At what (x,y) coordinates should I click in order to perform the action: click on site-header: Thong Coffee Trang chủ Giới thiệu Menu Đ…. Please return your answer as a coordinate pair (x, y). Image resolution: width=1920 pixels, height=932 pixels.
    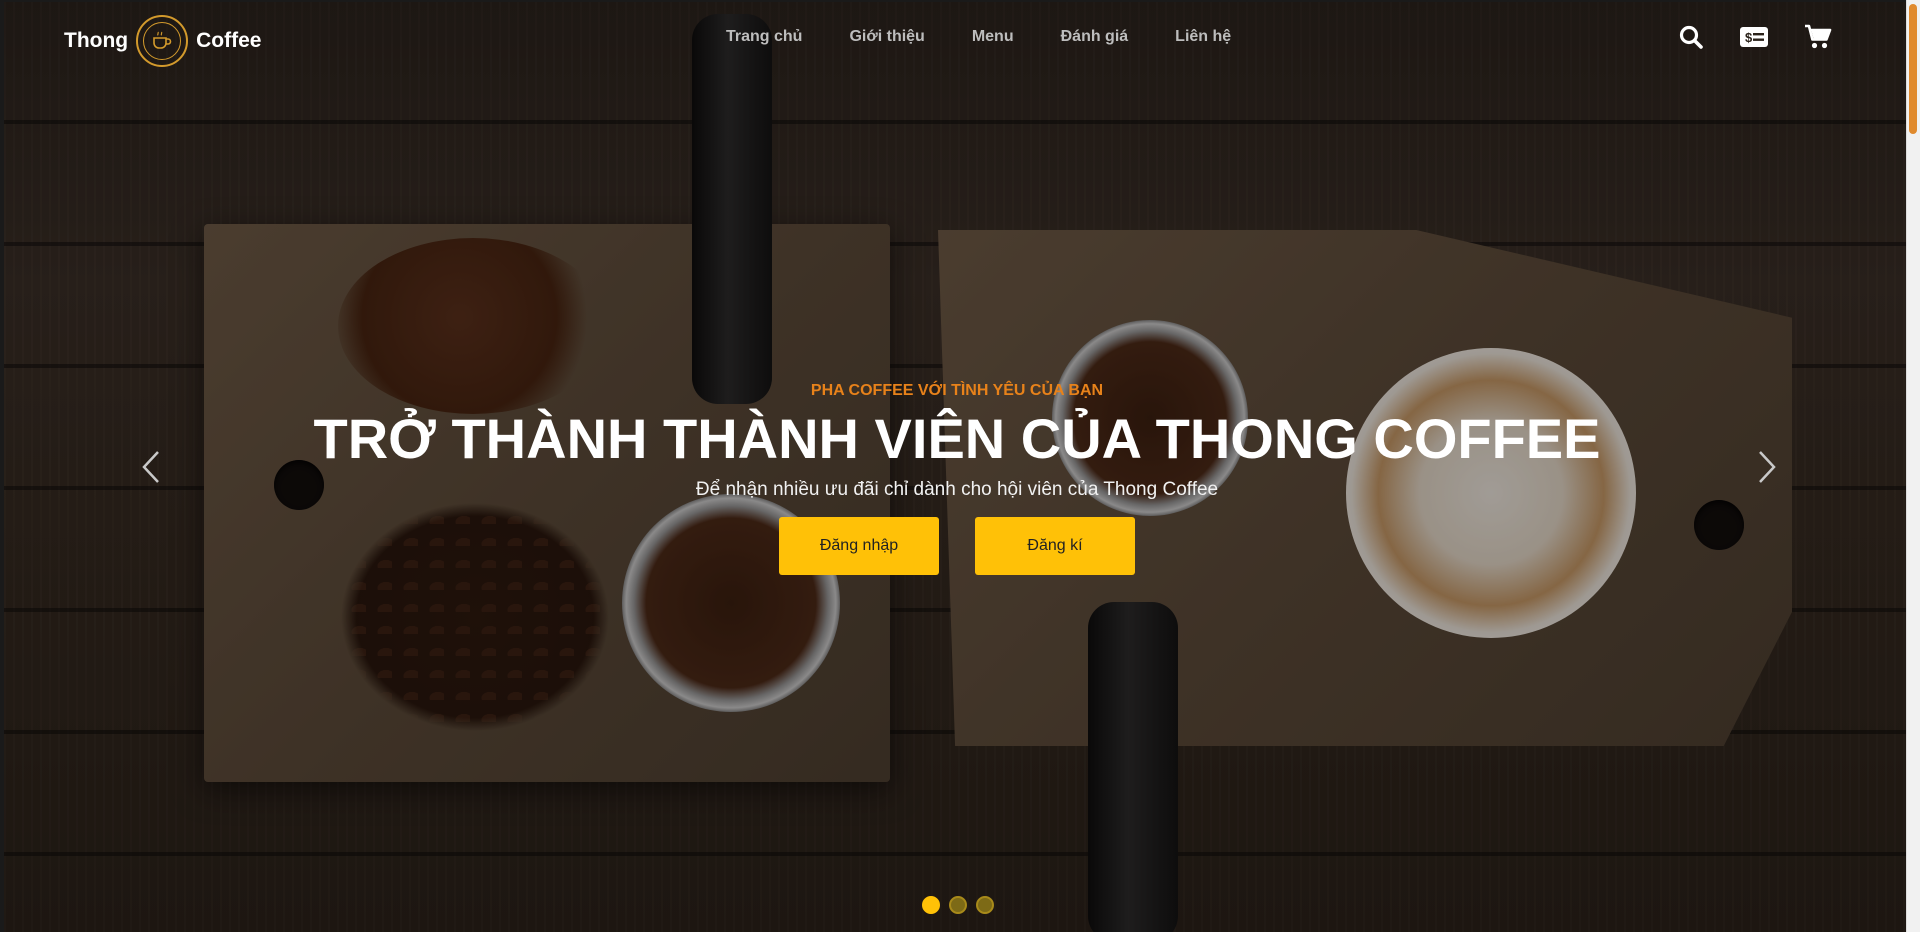
    Looking at the image, I should click on (953, 42).